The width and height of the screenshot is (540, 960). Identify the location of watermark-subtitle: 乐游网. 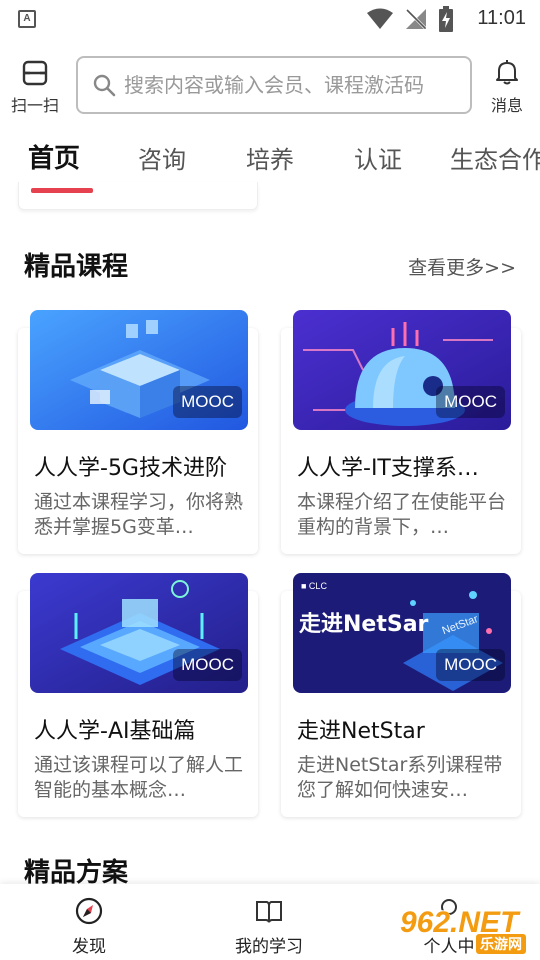
(501, 944).